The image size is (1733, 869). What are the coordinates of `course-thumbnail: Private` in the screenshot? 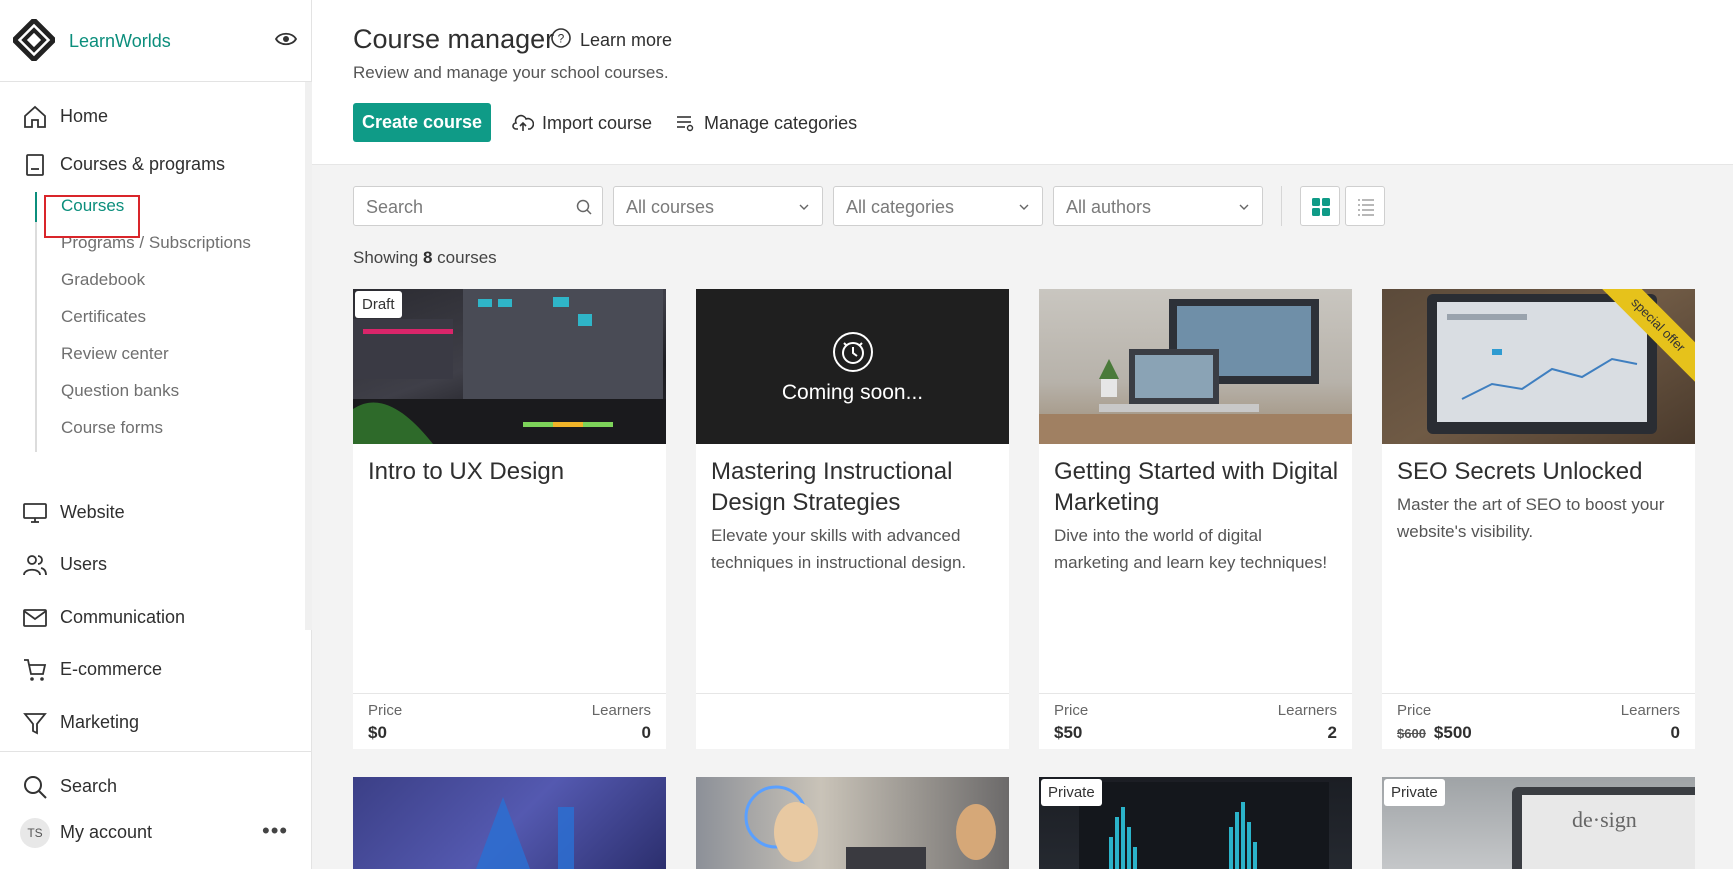 It's located at (1195, 823).